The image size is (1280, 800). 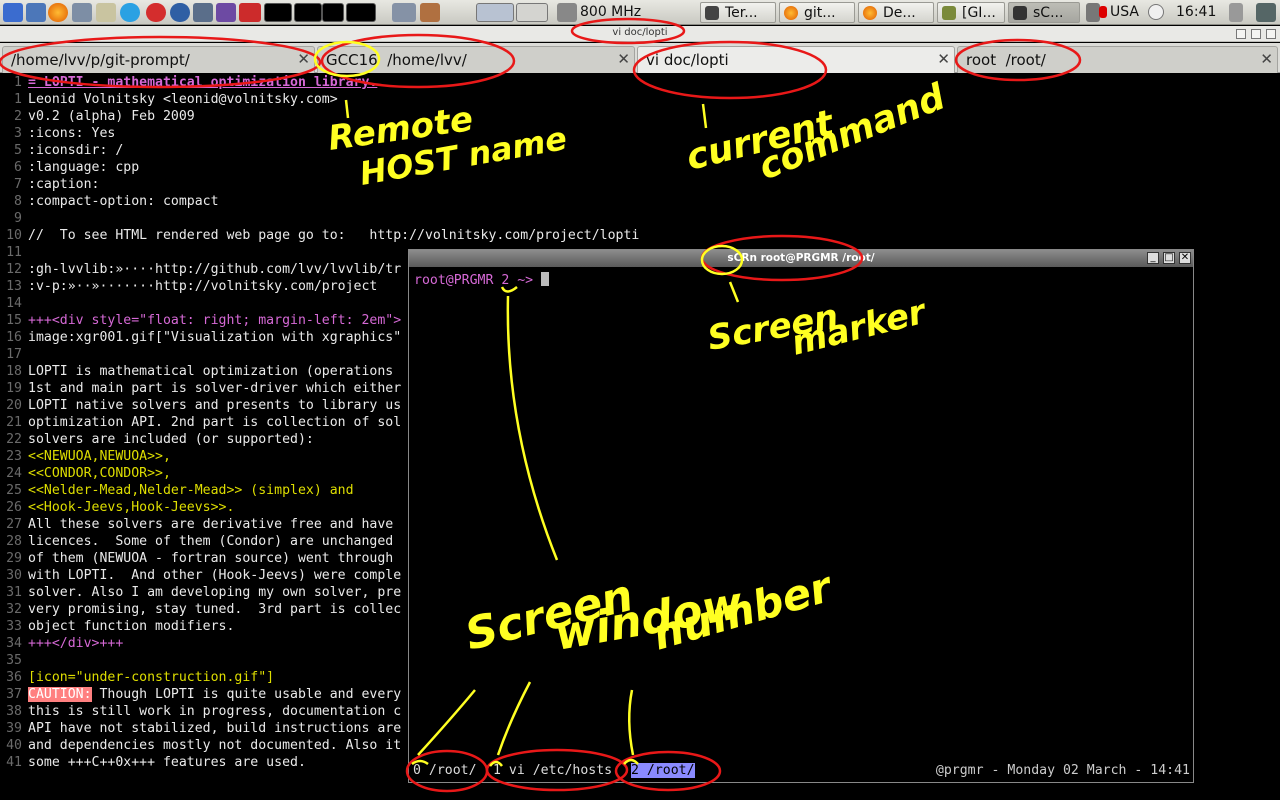 What do you see at coordinates (203, 12) in the screenshot?
I see `settings-icon` at bounding box center [203, 12].